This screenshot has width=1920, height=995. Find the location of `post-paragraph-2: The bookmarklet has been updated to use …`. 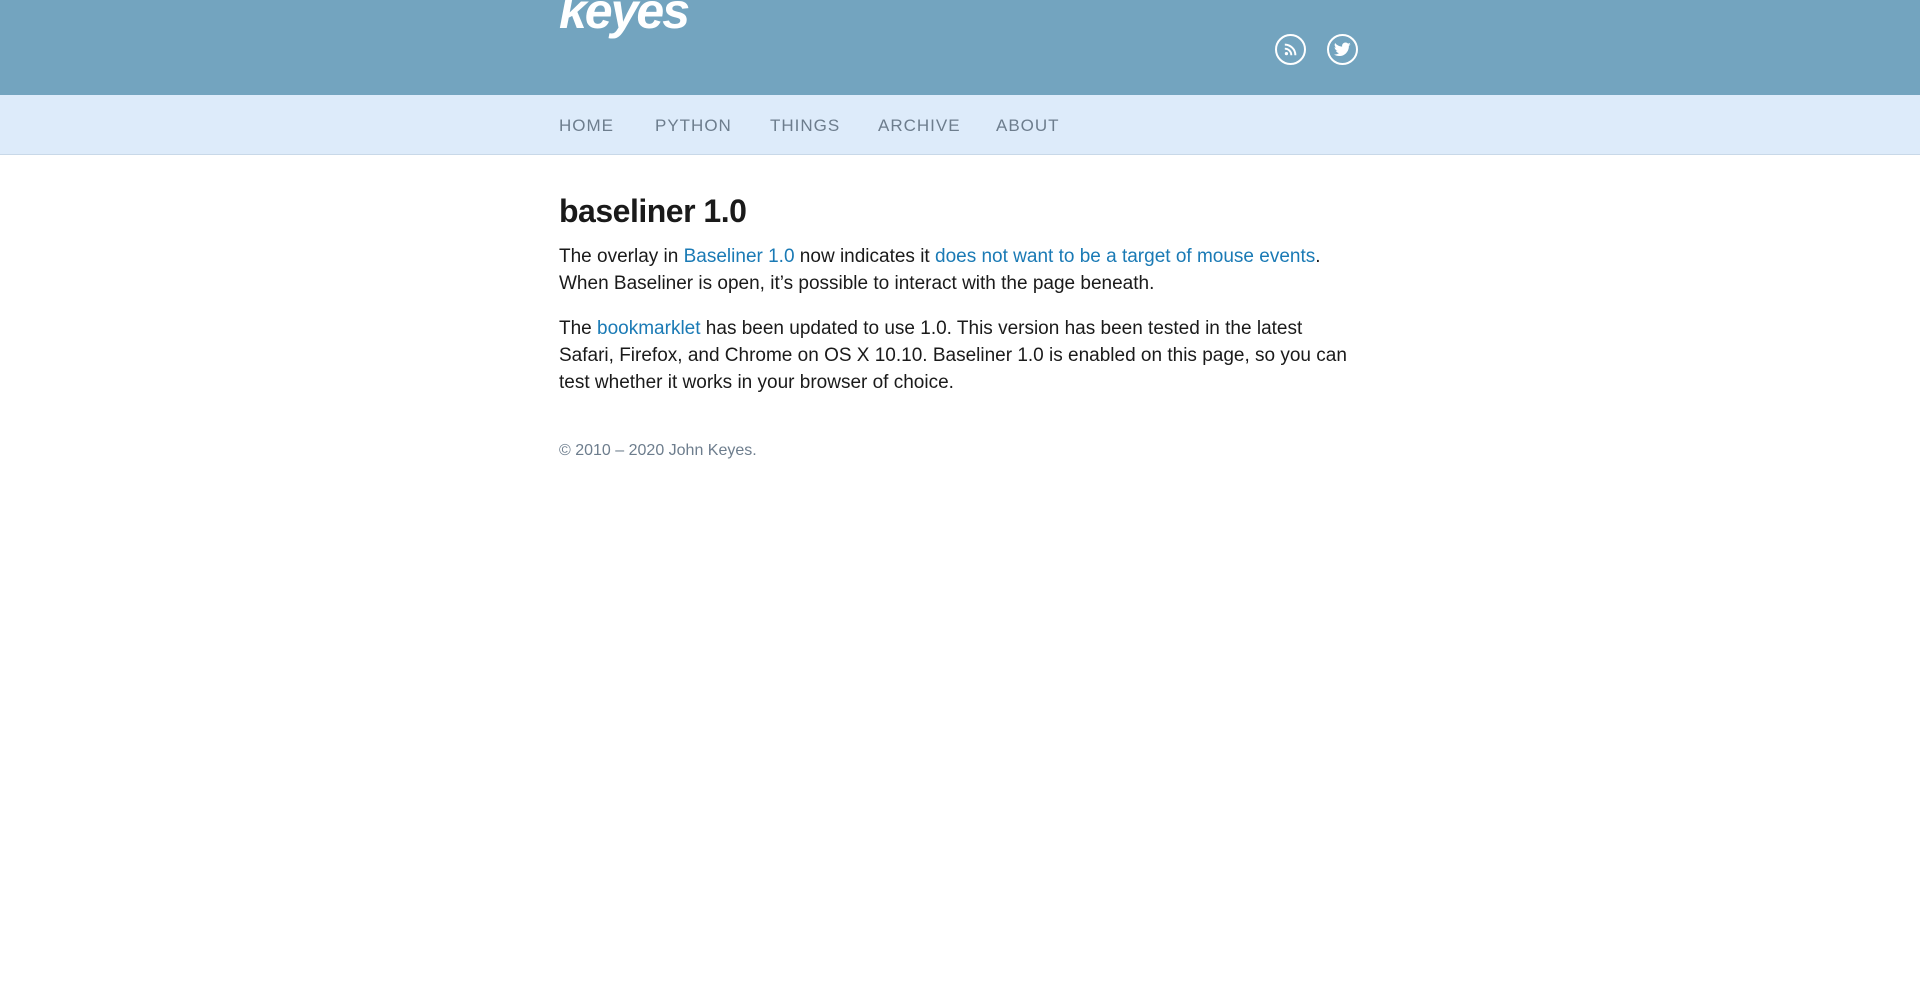

post-paragraph-2: The bookmarklet has been updated to use … is located at coordinates (954, 355).